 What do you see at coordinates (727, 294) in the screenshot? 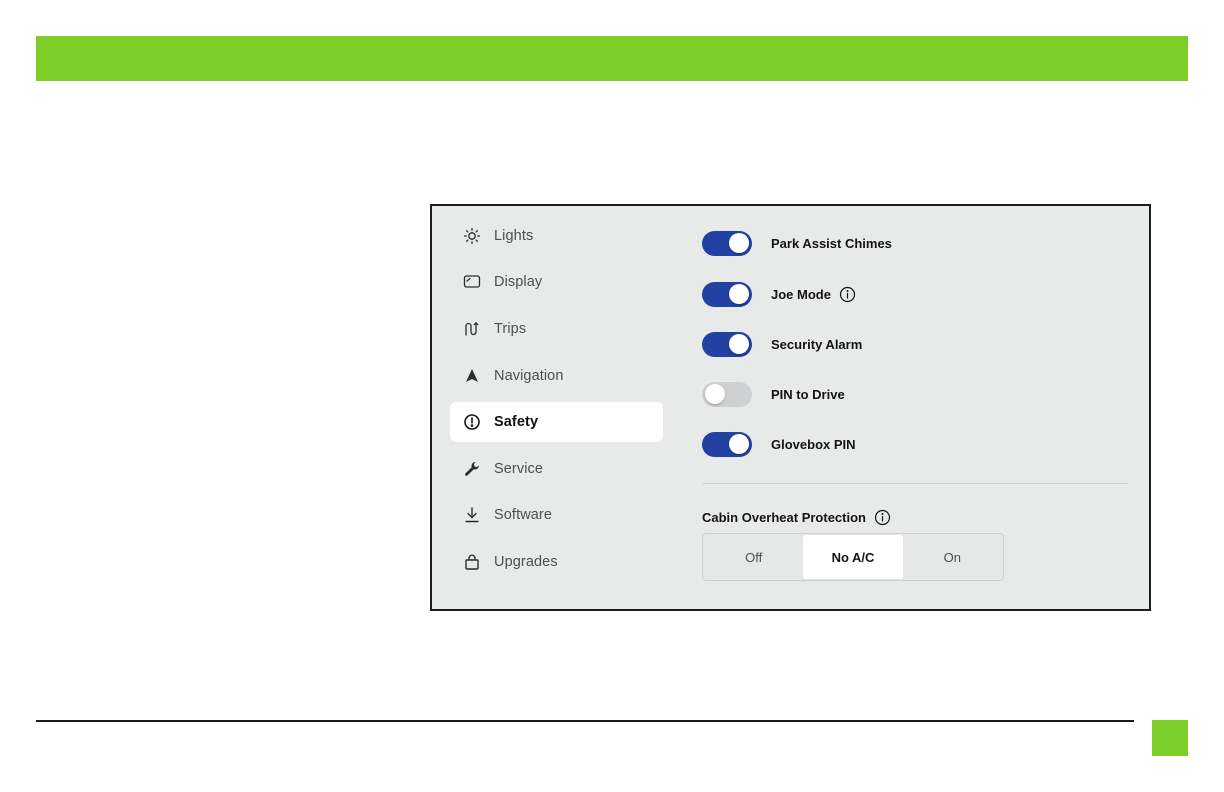
I see `joe-mode-toggle` at bounding box center [727, 294].